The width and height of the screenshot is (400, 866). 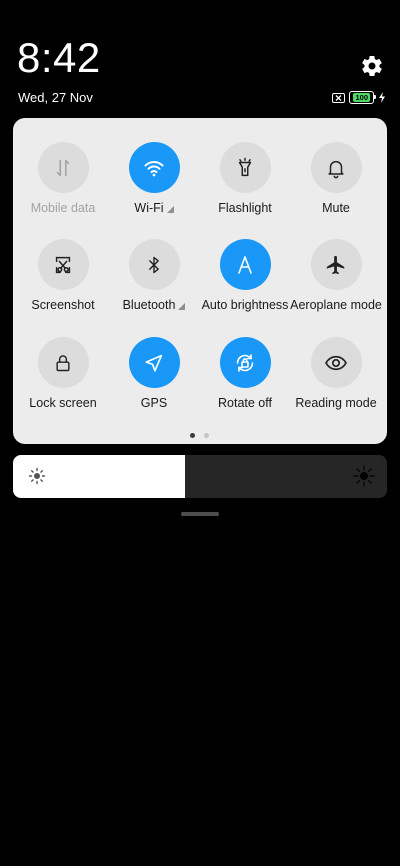 I want to click on tile-flashlight: Flashlight, so click(x=245, y=178).